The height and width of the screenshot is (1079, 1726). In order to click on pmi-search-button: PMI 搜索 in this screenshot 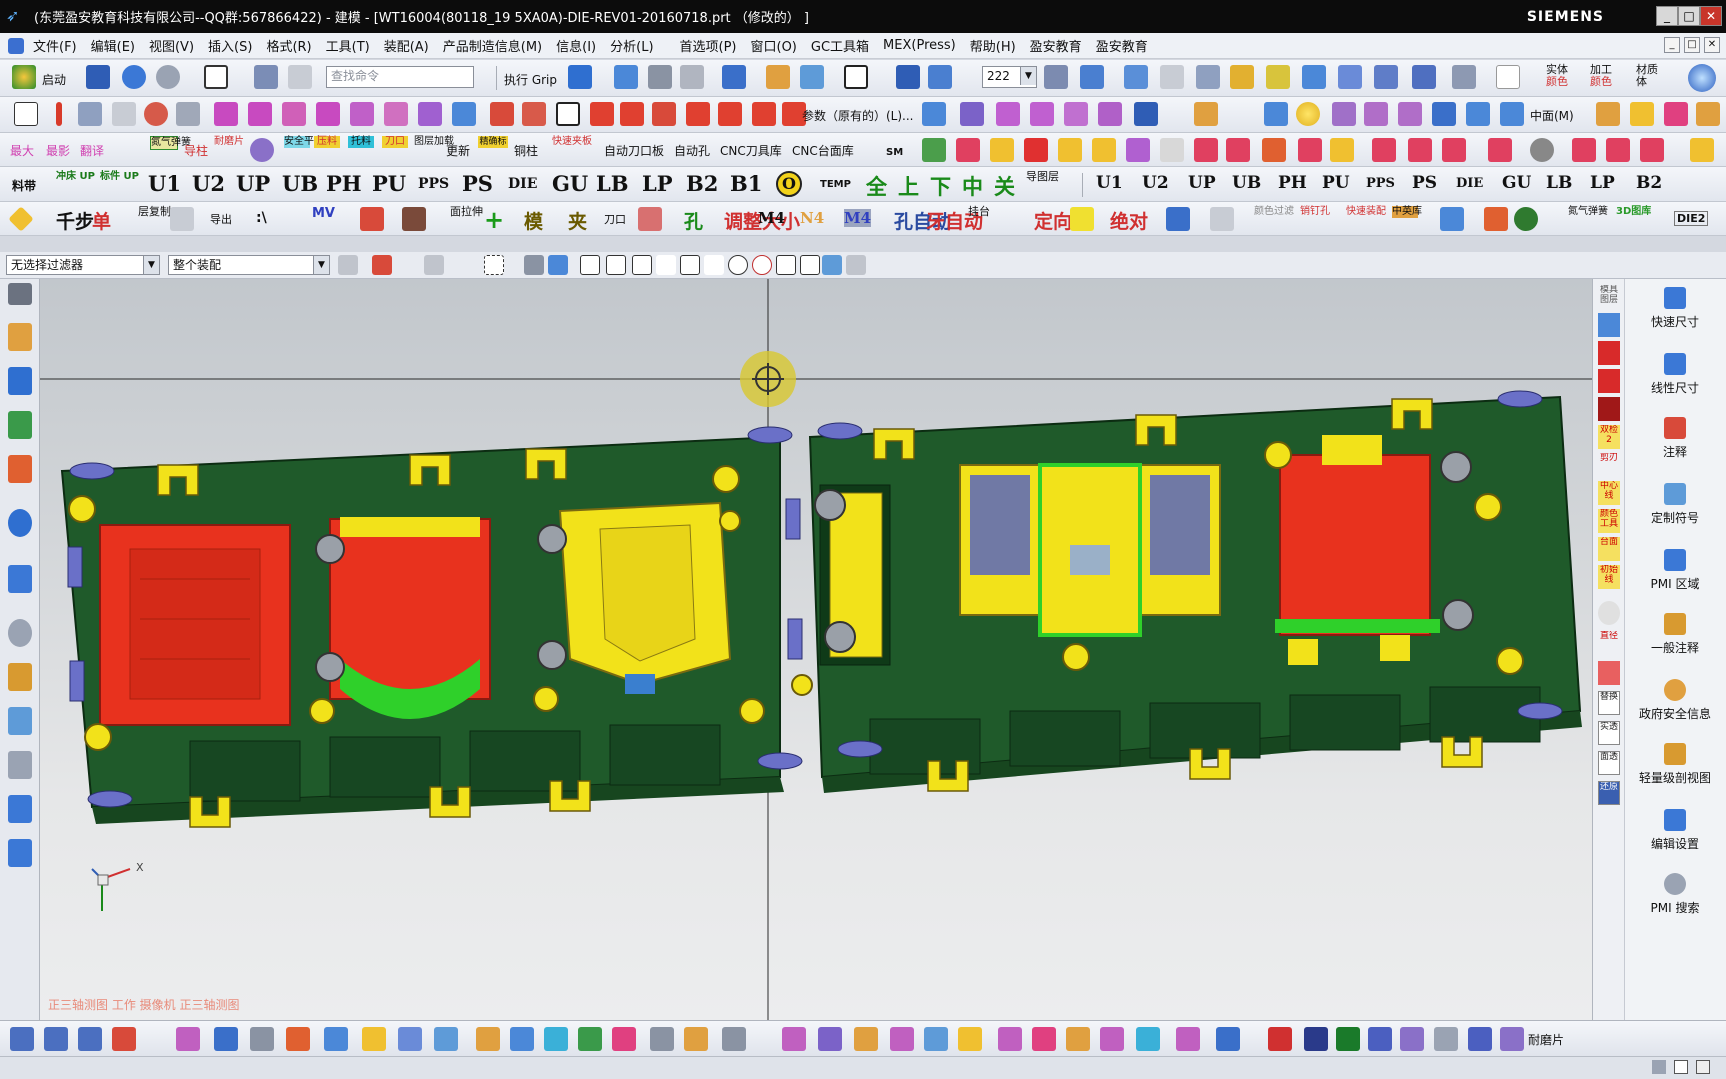, I will do `click(1675, 894)`.